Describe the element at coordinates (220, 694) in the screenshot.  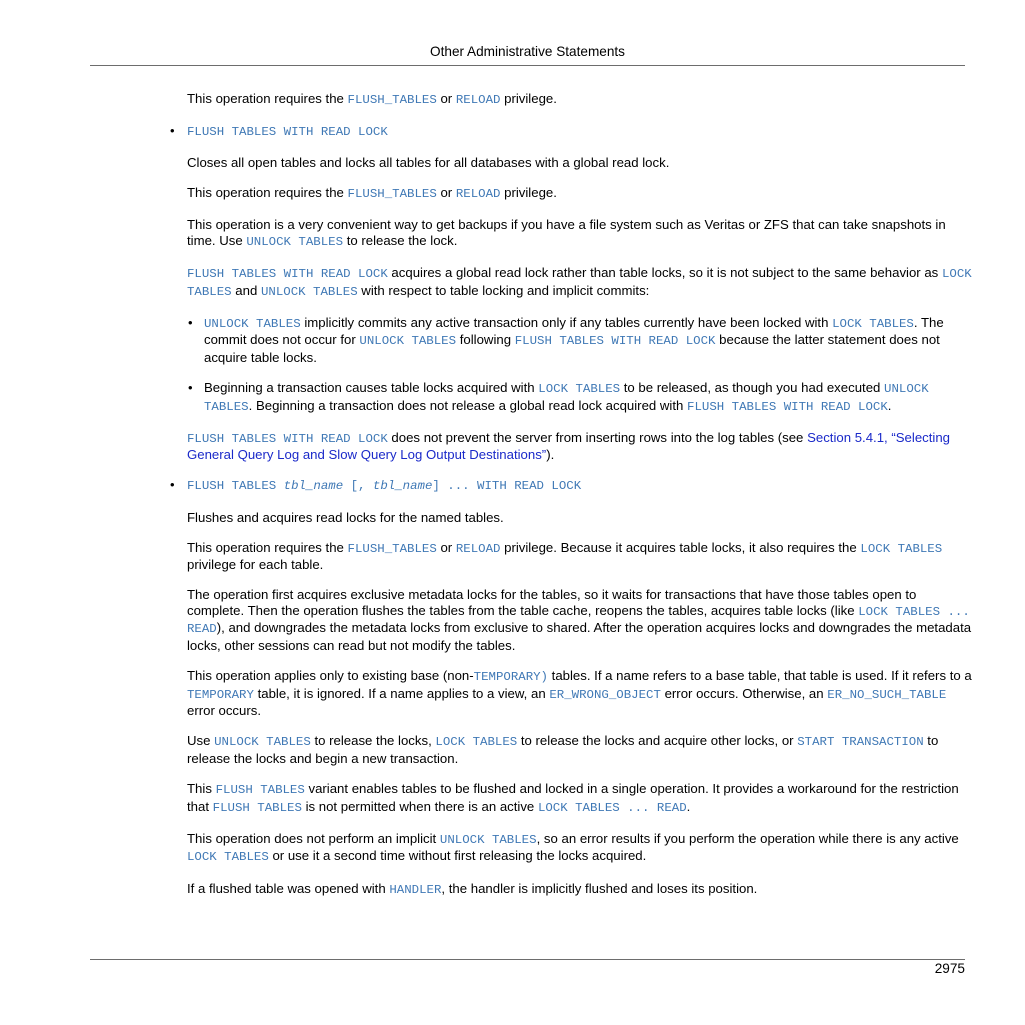
I see `code-term: TEMPORARY` at that location.